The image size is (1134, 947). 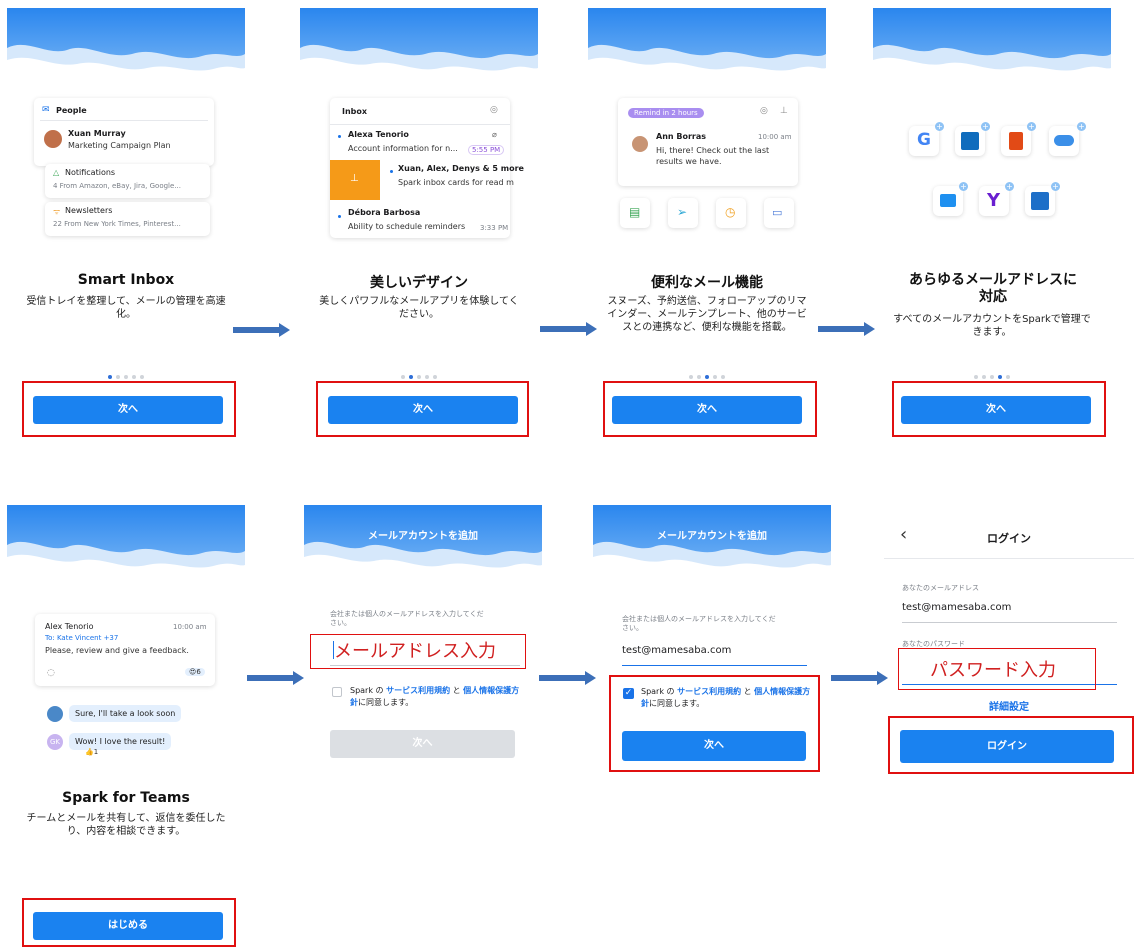 I want to click on attachment-icon: ⌀, so click(x=494, y=134).